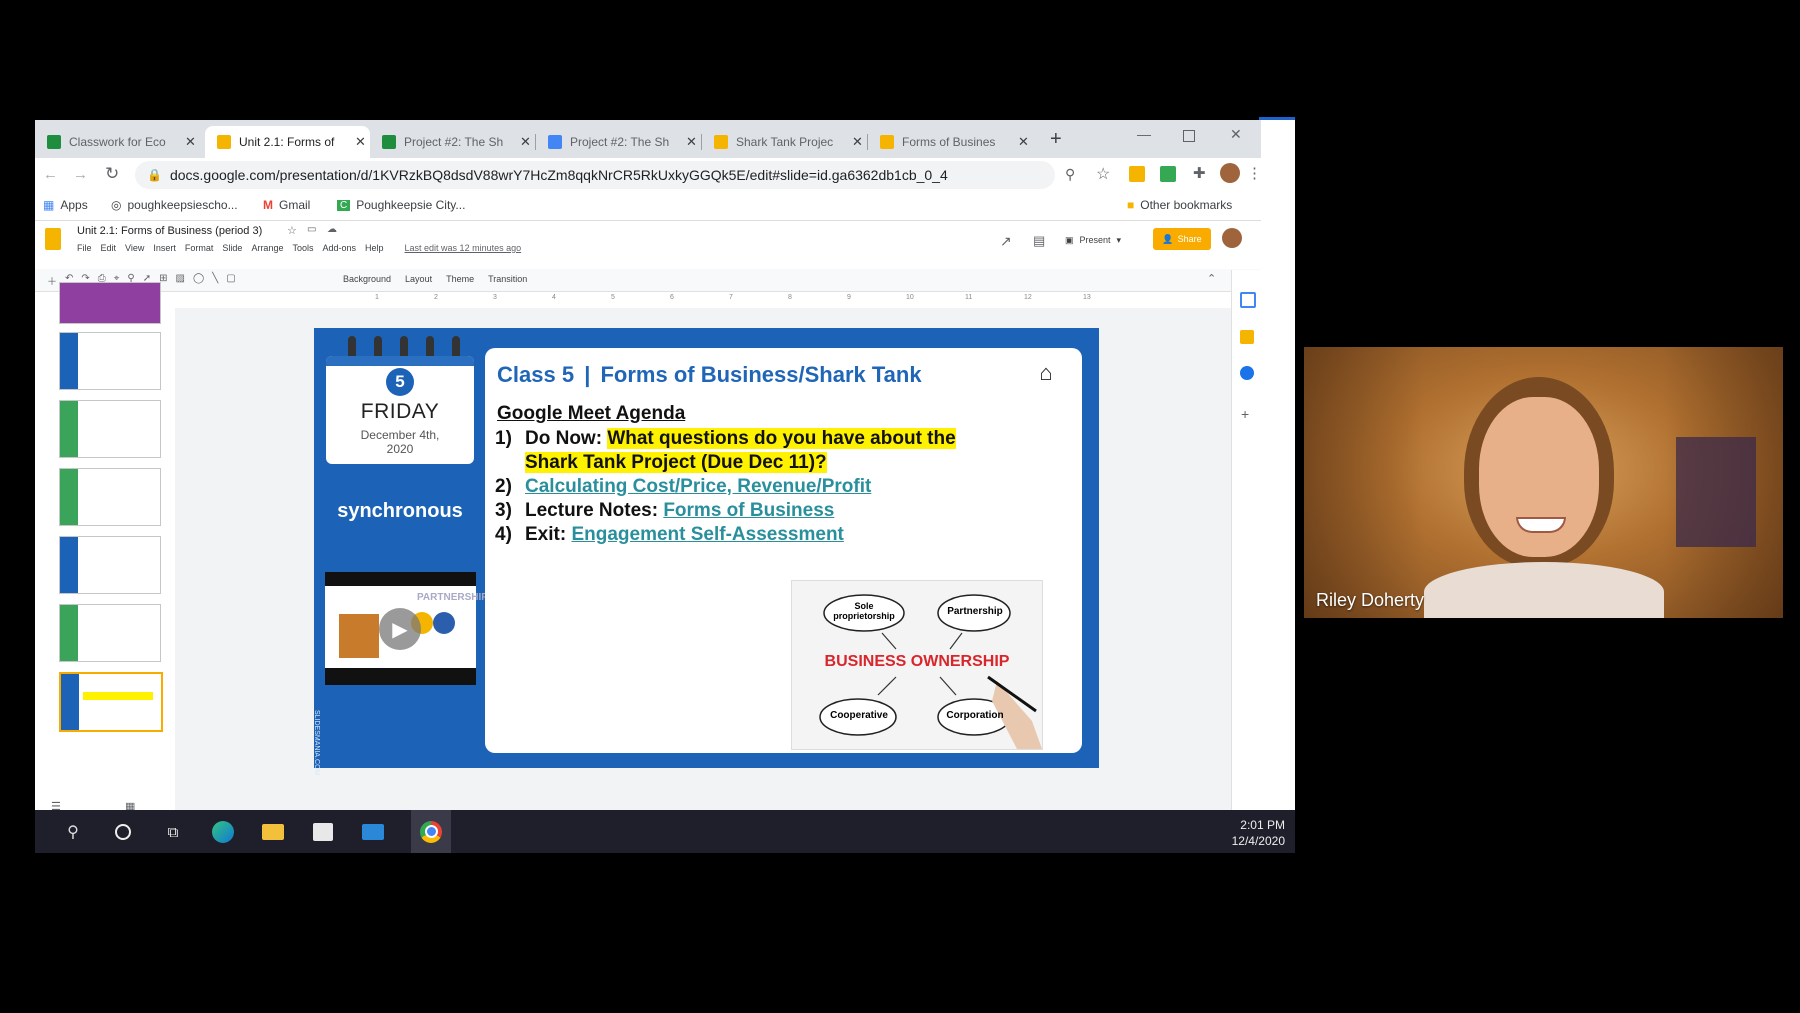  I want to click on add-addon-icon: +, so click(1245, 414).